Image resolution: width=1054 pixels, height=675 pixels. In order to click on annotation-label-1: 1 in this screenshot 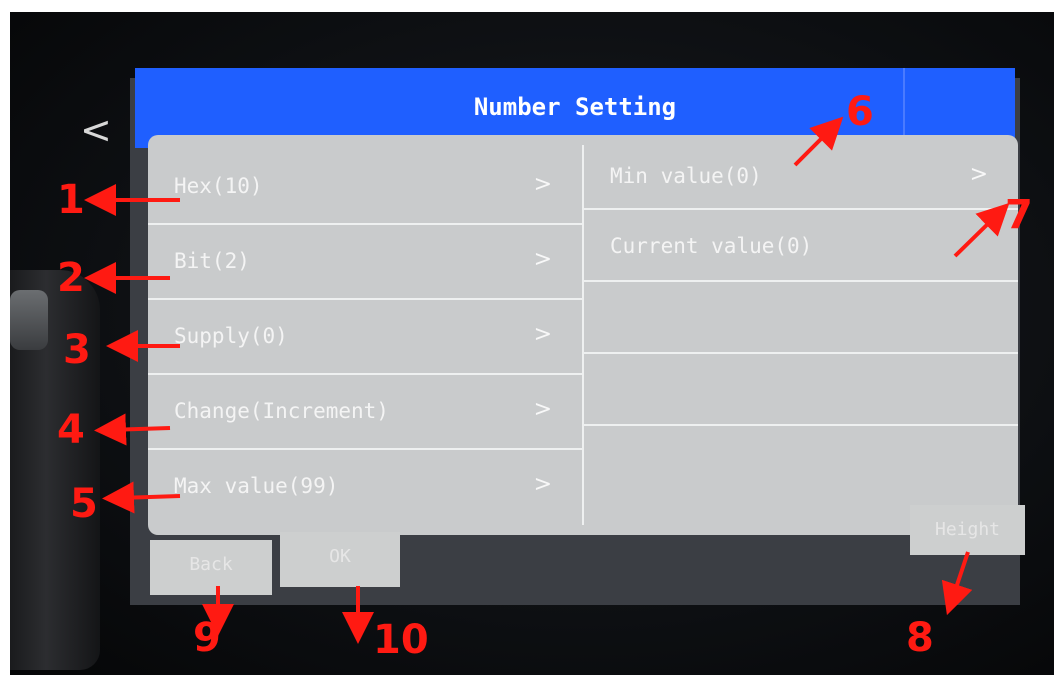, I will do `click(71, 200)`.